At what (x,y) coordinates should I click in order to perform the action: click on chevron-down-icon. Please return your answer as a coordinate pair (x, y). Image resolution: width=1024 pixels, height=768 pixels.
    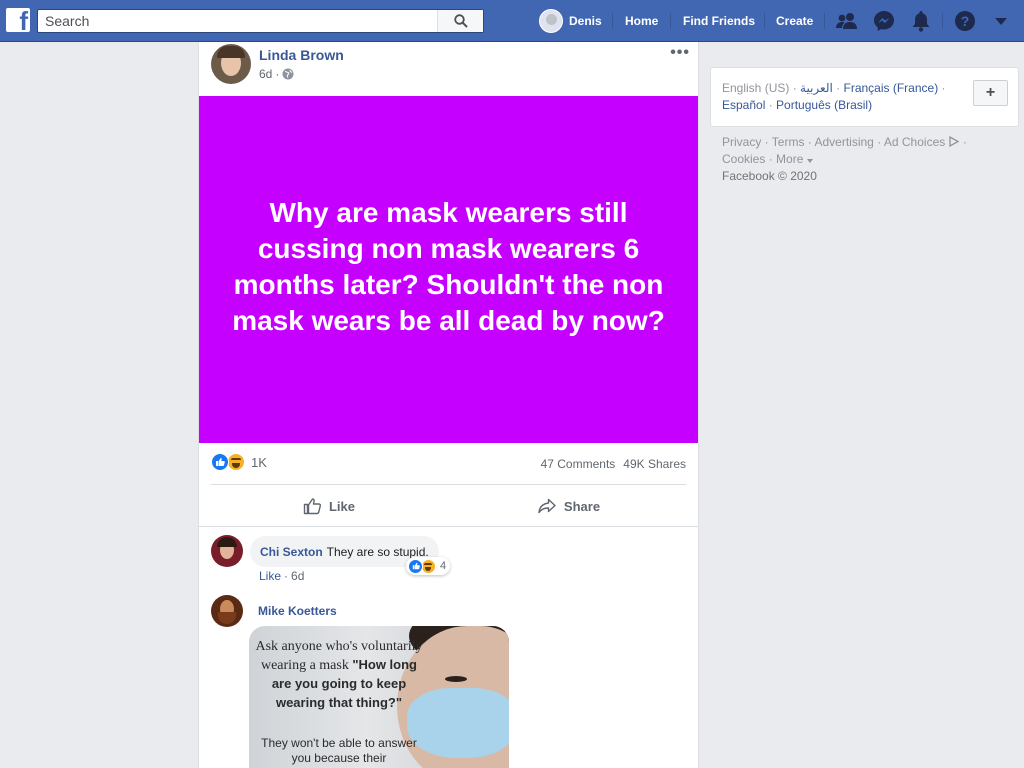
    Looking at the image, I should click on (809, 161).